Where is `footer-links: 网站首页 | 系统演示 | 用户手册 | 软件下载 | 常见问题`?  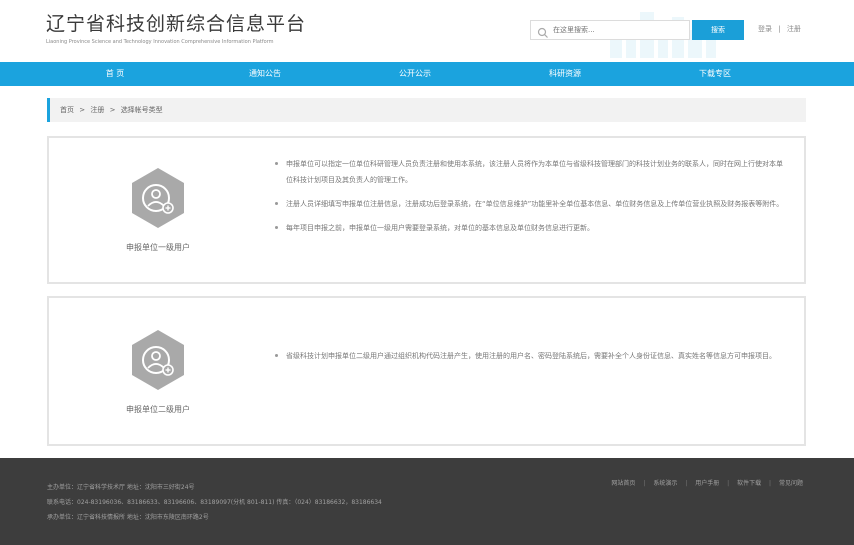
footer-links: 网站首页 | 系统演示 | 用户手册 | 软件下载 | 常见问题 is located at coordinates (707, 482).